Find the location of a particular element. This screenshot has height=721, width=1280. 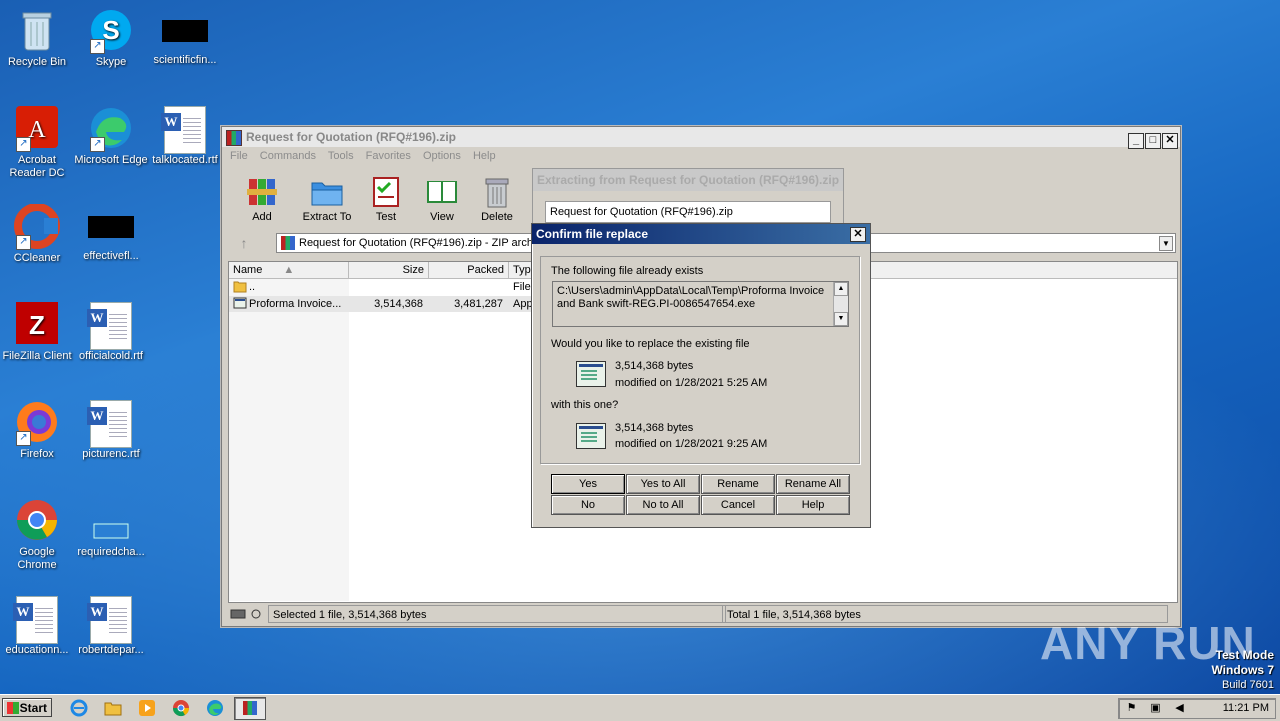

path-scrollbar: ▲ ▼ is located at coordinates (840, 304).